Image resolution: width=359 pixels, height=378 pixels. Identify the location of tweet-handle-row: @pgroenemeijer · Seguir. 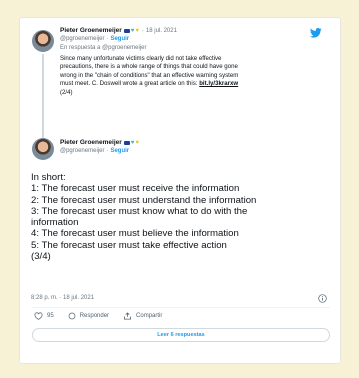
(94, 151).